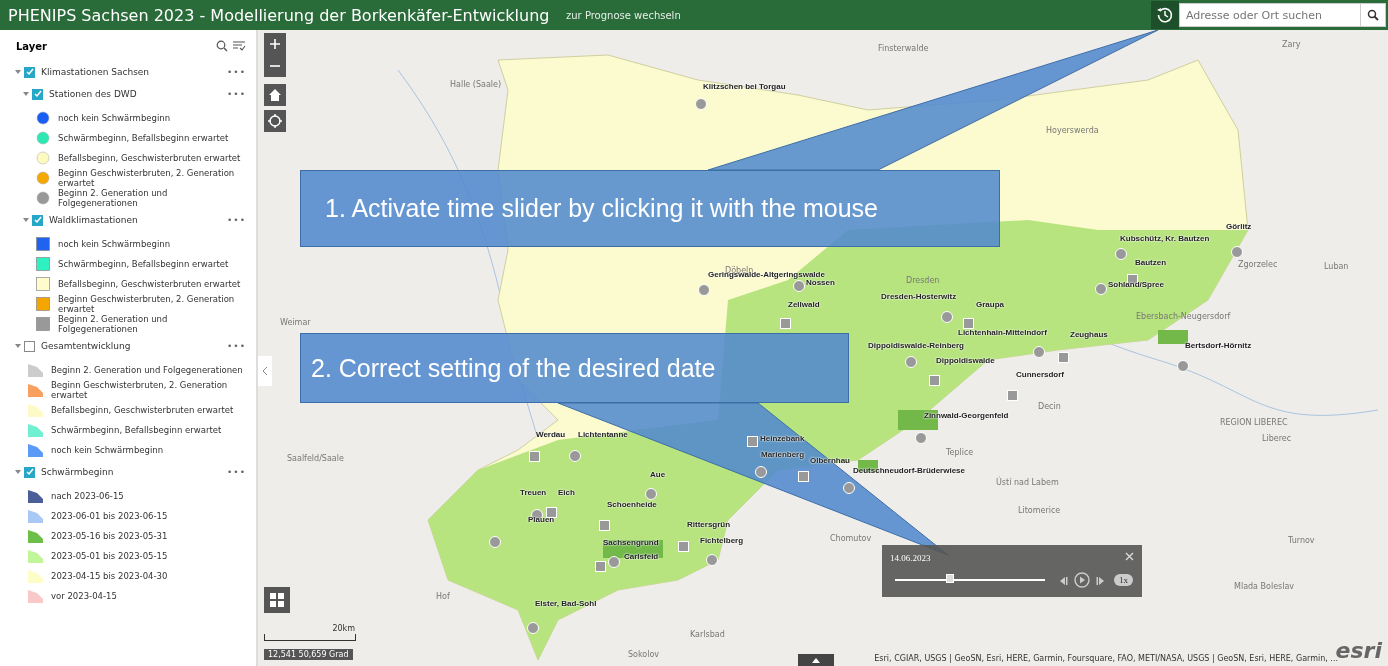 Image resolution: width=1388 pixels, height=666 pixels. What do you see at coordinates (32, 46) in the screenshot?
I see `panel-title: Layer` at bounding box center [32, 46].